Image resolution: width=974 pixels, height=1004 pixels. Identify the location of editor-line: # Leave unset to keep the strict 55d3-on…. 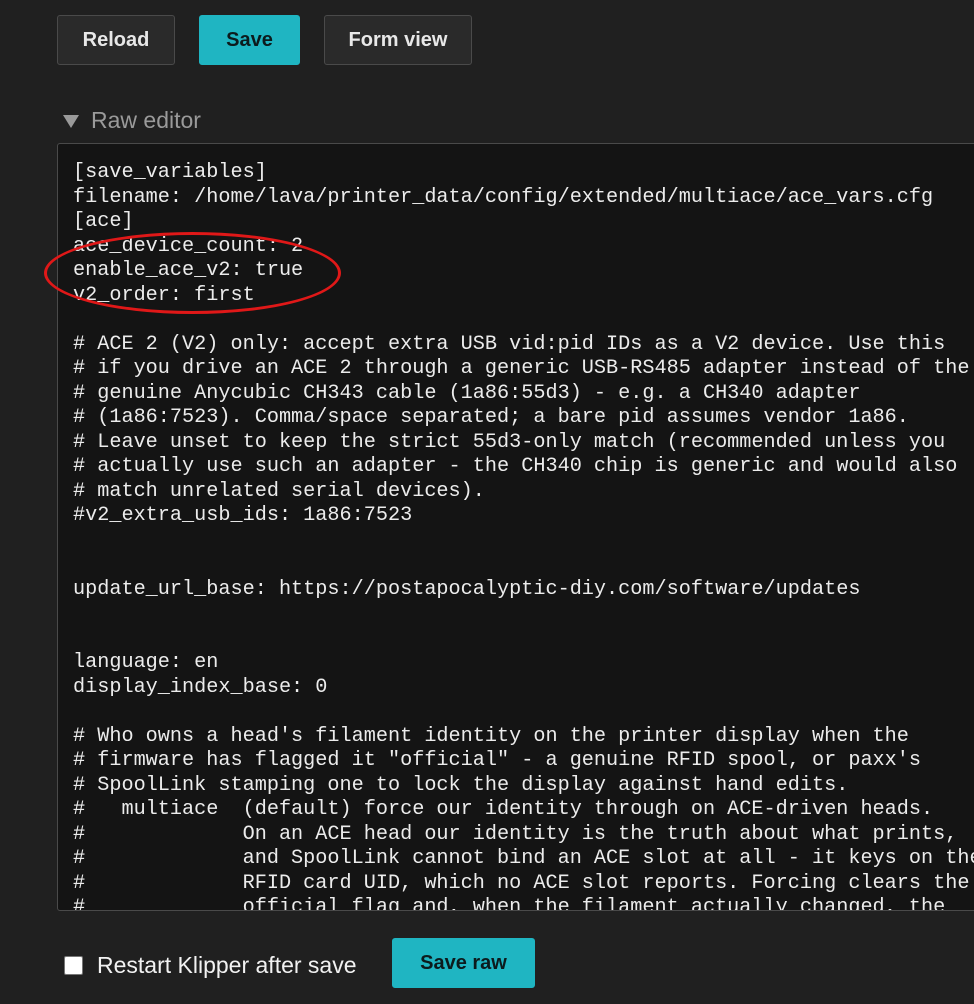
(509, 442).